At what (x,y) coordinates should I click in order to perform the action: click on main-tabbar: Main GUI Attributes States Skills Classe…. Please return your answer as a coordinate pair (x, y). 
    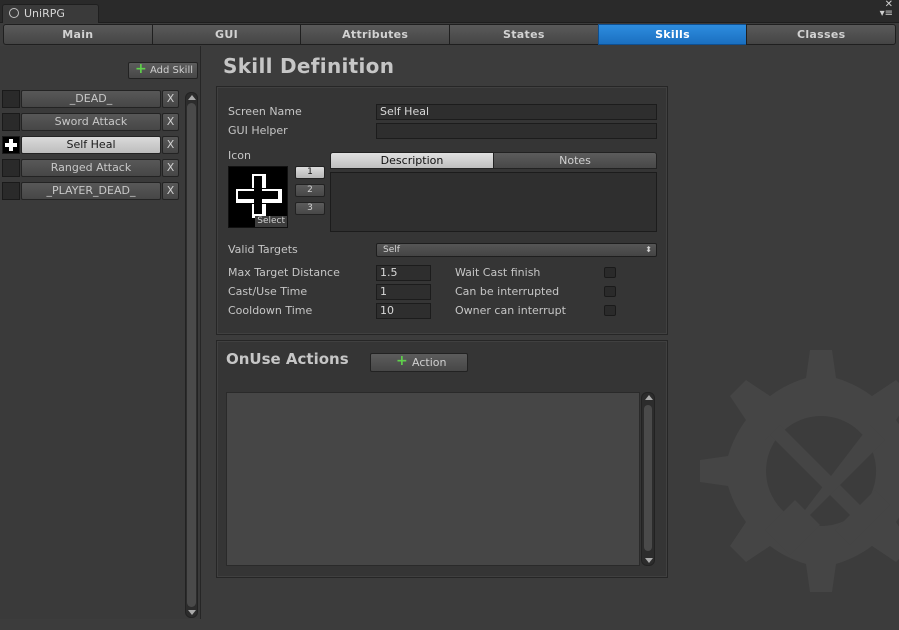
    Looking at the image, I should click on (450, 34).